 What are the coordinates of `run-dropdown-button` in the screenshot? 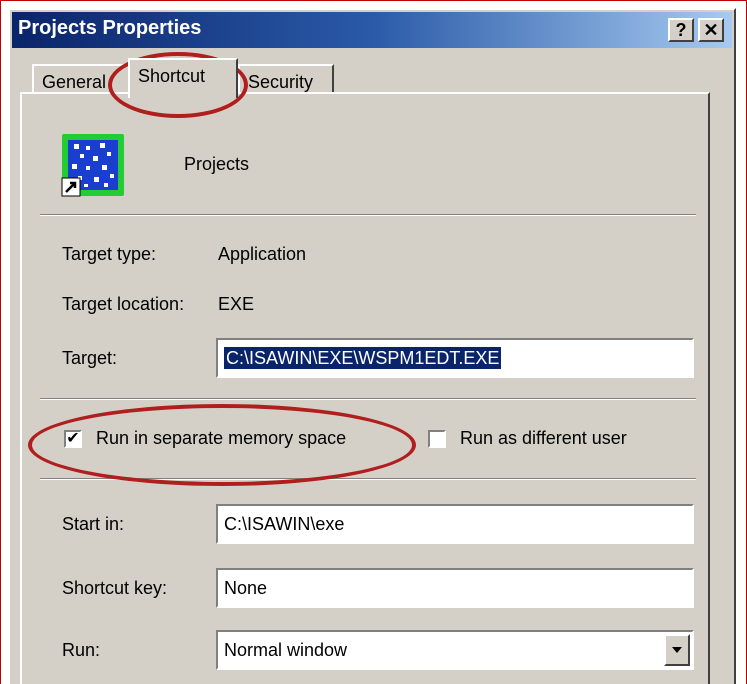 It's located at (677, 650).